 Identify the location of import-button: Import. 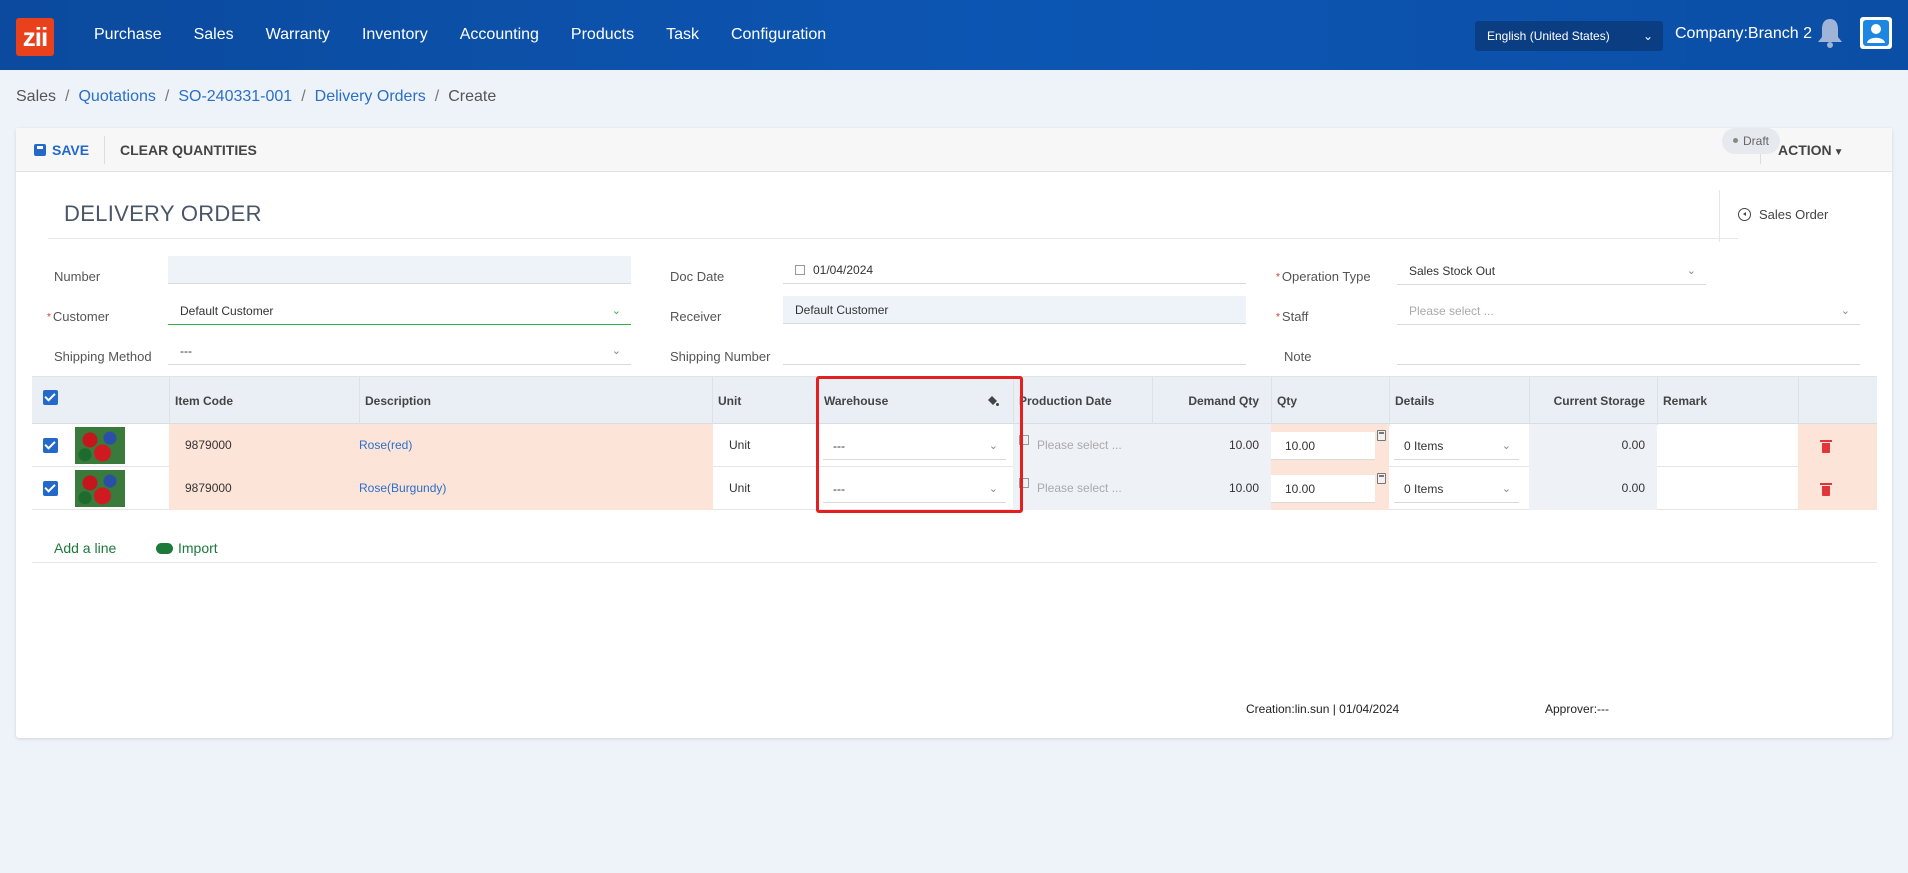
(187, 548).